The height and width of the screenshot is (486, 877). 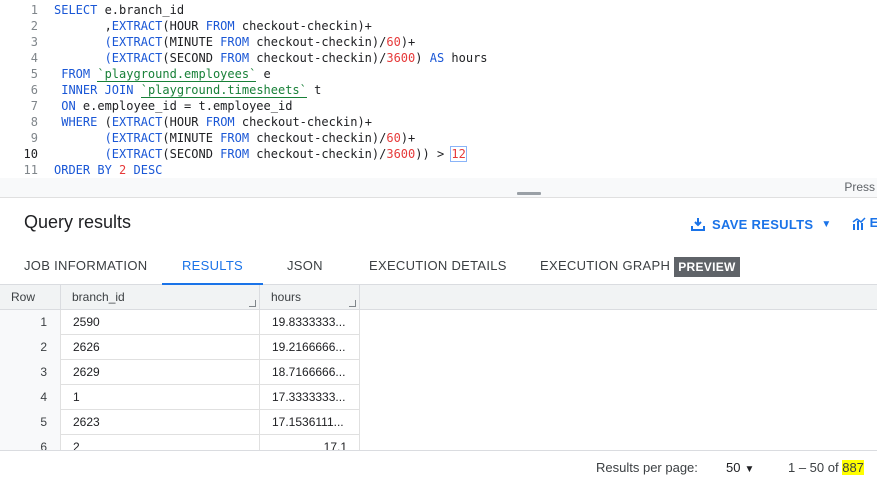 I want to click on tab-results: RESULTS, so click(x=212, y=266).